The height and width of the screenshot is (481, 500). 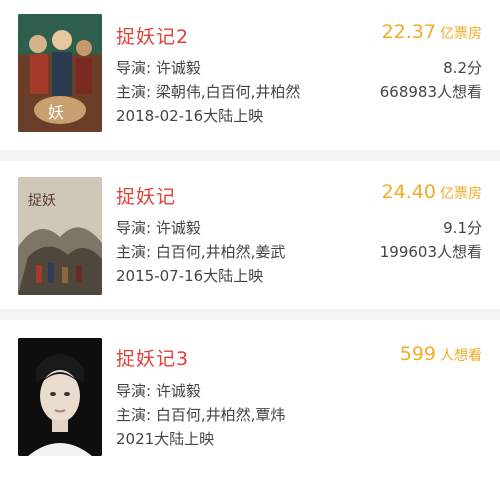 I want to click on box-office-value: 22.37, so click(x=408, y=32).